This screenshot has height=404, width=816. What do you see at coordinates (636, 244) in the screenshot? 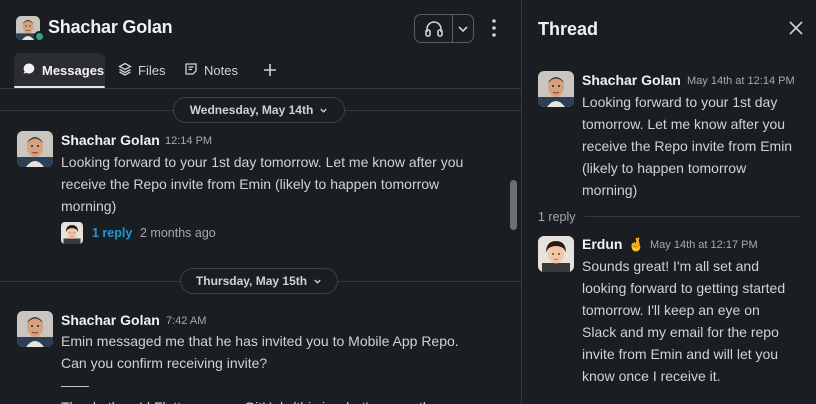
I see `crossed-fingers-emoji: 🤞` at bounding box center [636, 244].